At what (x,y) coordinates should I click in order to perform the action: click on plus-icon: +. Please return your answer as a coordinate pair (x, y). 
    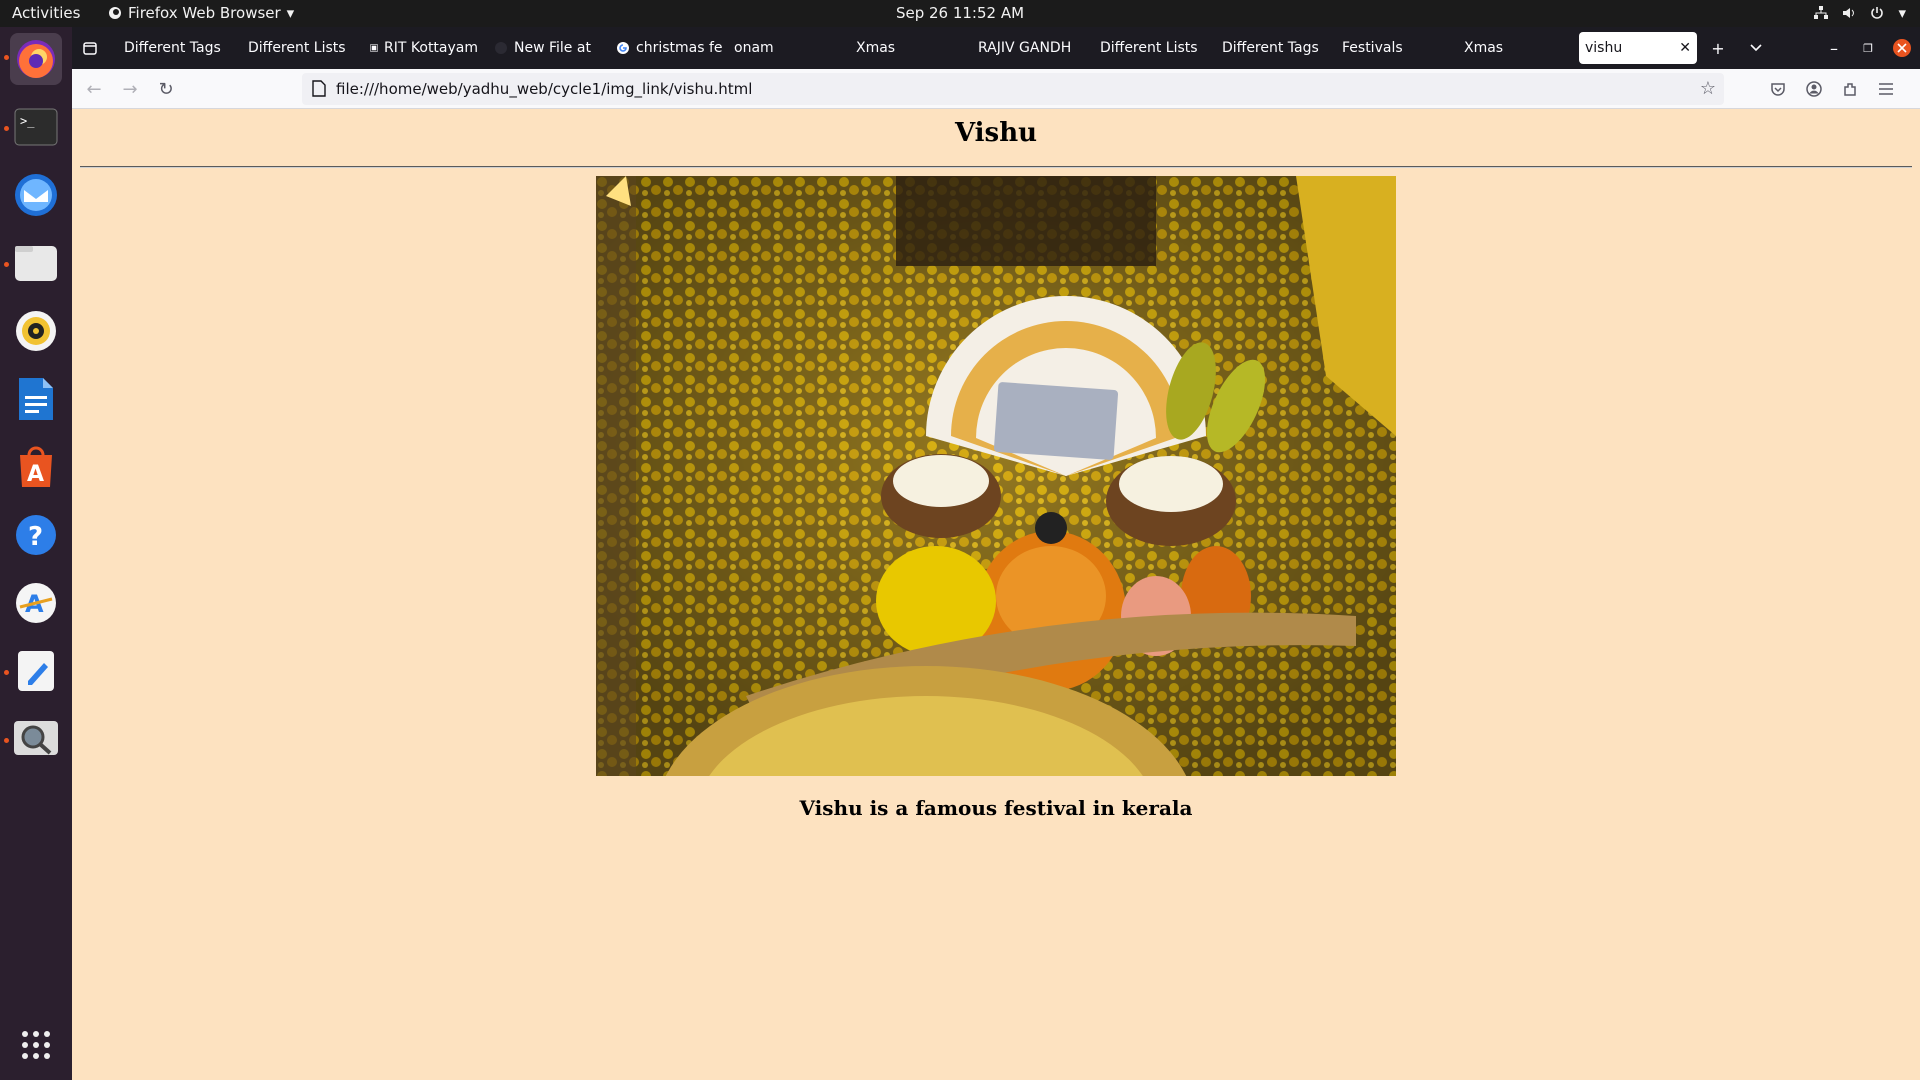
    Looking at the image, I should click on (1718, 48).